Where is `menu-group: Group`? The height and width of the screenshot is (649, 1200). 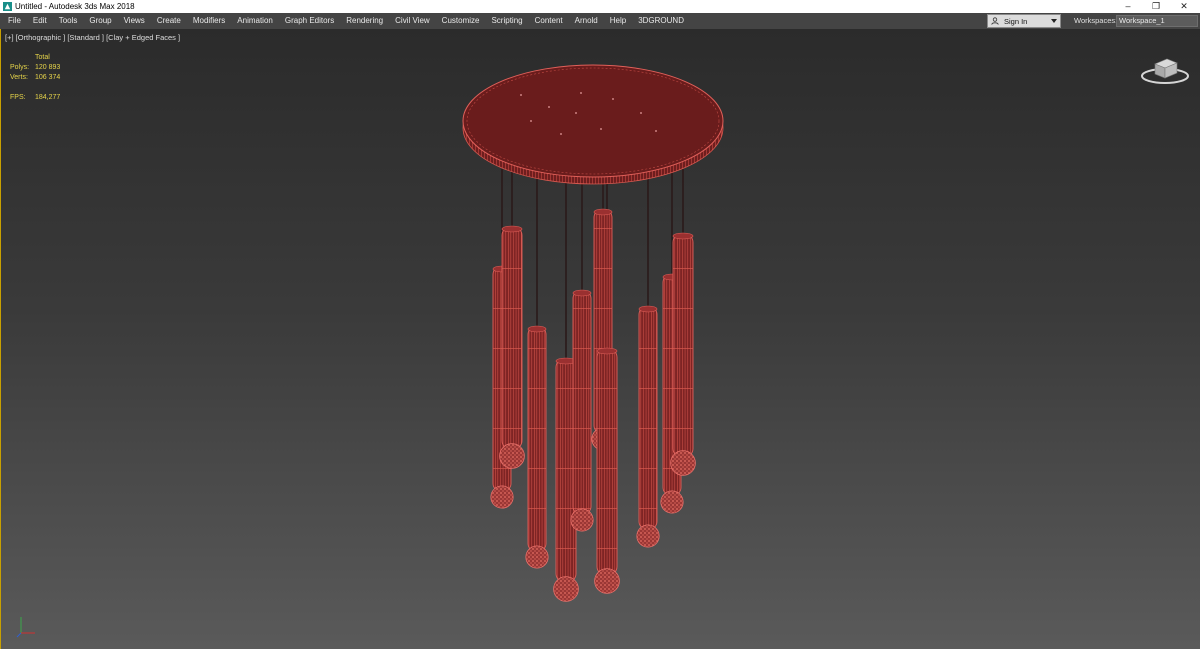 menu-group: Group is located at coordinates (100, 21).